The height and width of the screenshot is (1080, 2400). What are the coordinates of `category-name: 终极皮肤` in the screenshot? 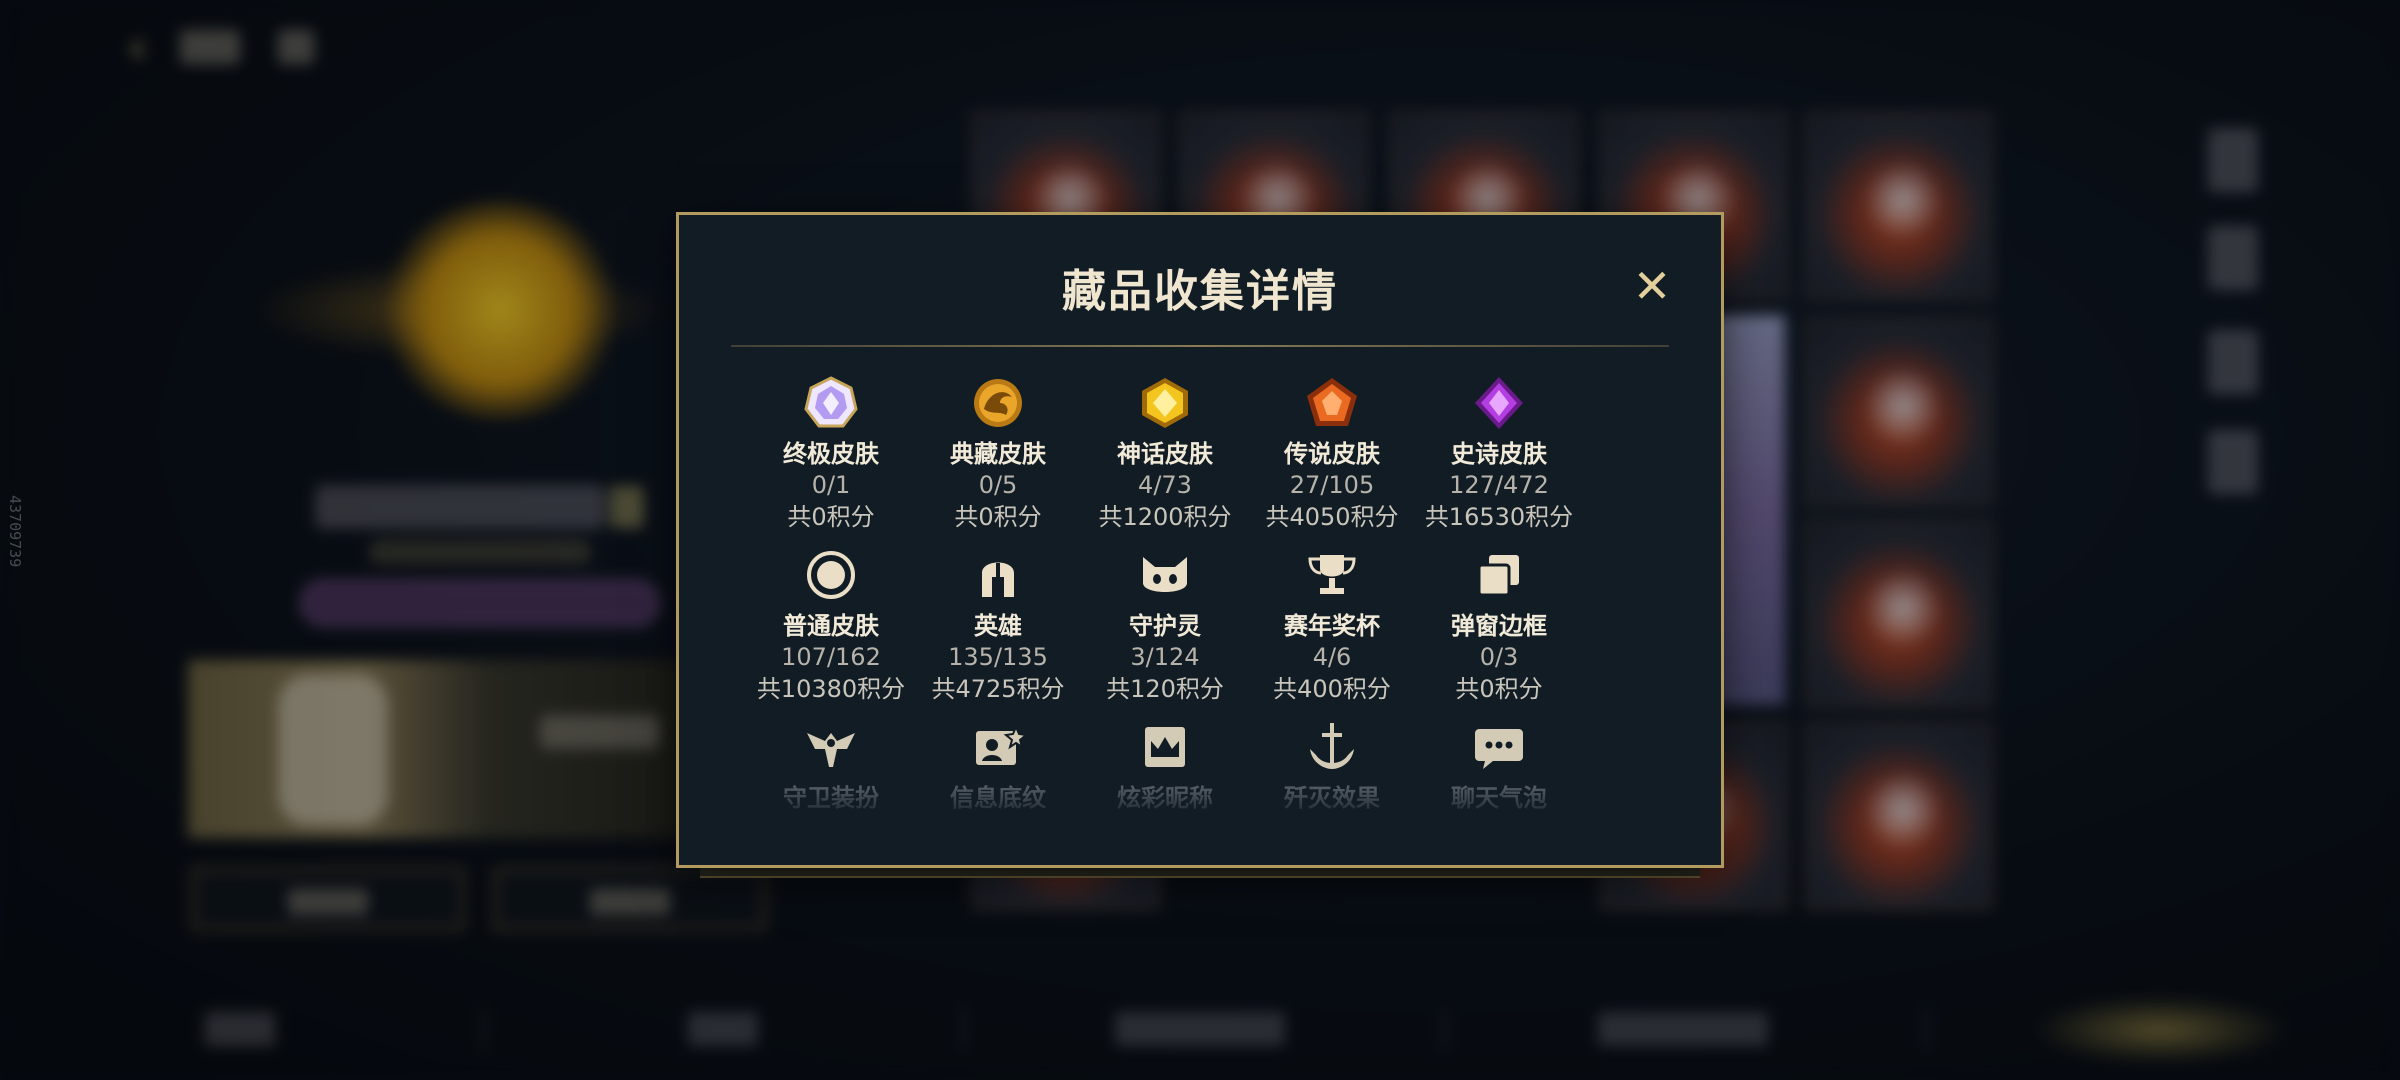 It's located at (831, 454).